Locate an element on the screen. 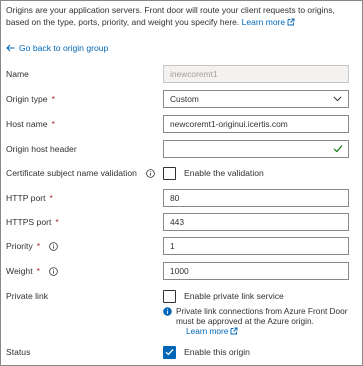 This screenshot has height=366, width=363. origin-host-header-label: Origin host header is located at coordinates (41, 149).